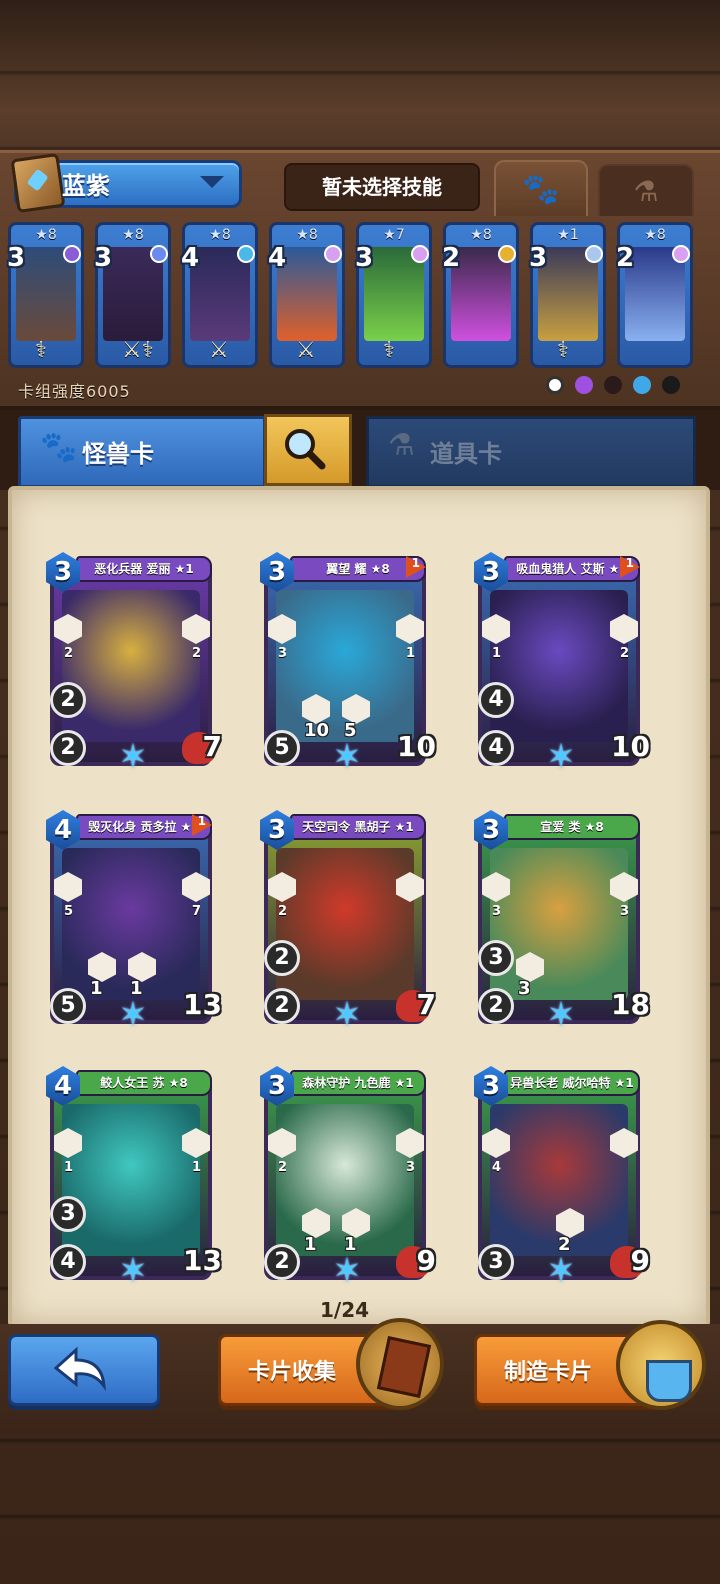 The width and height of the screenshot is (720, 1584). I want to click on monster-card: 森林守护 九色鹿 ★1 3 2 3 1 1 2 ✶ 9, so click(347, 1178).